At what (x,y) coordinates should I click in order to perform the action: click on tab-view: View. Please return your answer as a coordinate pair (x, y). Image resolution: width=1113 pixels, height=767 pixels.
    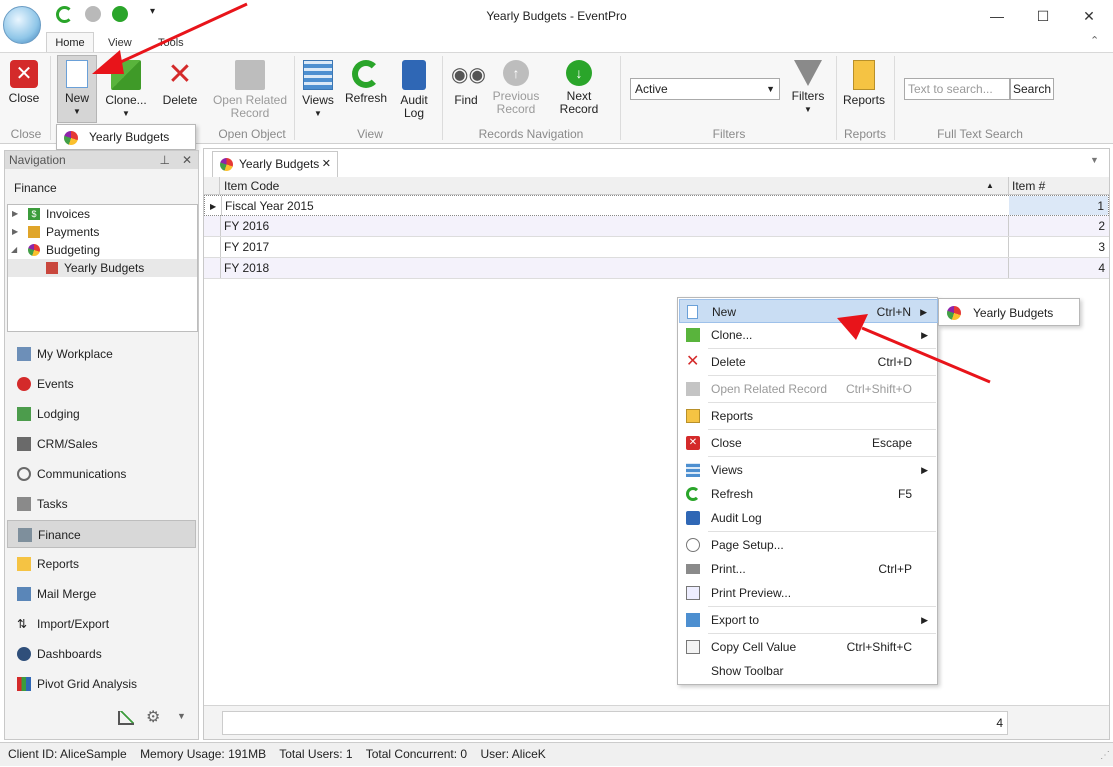
    Looking at the image, I should click on (120, 43).